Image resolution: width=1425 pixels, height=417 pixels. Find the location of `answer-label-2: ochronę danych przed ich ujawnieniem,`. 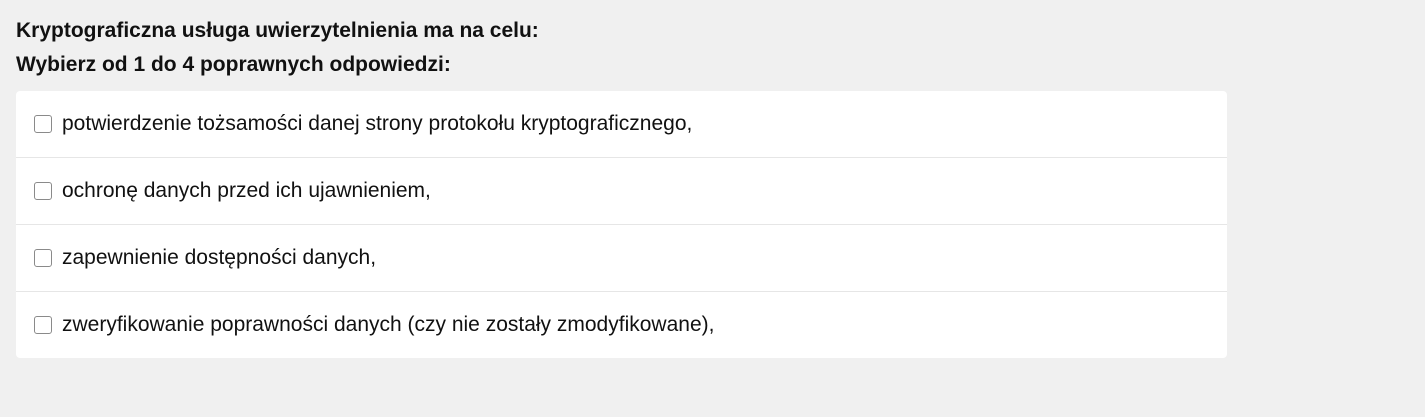

answer-label-2: ochronę danych przed ich ujawnieniem, is located at coordinates (246, 190).